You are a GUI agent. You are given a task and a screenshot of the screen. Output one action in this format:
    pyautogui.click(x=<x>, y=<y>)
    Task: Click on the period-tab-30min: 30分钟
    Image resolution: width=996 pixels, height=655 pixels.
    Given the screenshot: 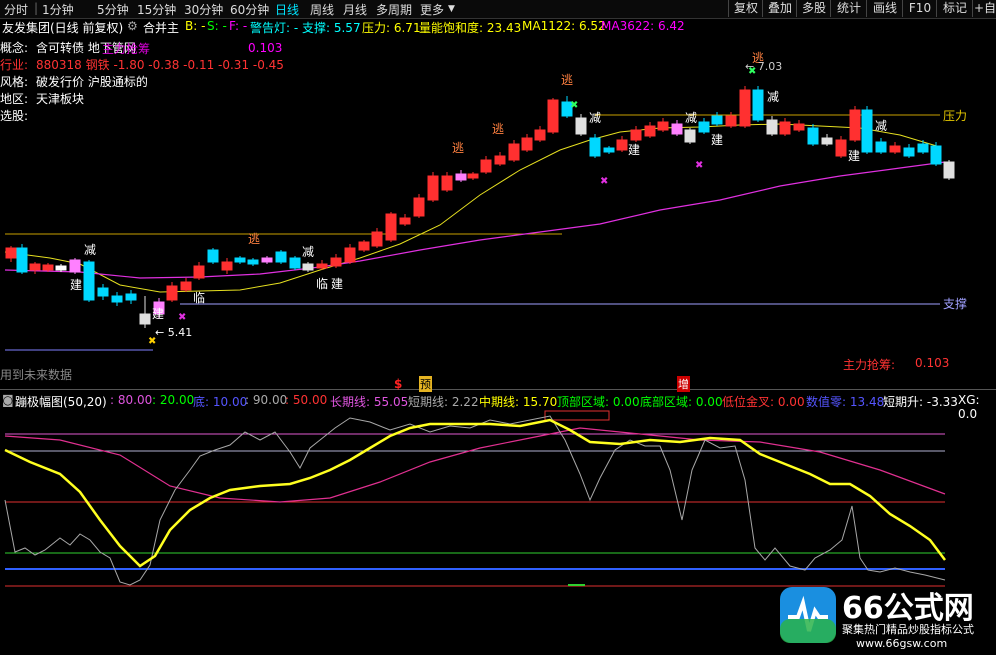 What is the action you would take?
    pyautogui.click(x=203, y=9)
    